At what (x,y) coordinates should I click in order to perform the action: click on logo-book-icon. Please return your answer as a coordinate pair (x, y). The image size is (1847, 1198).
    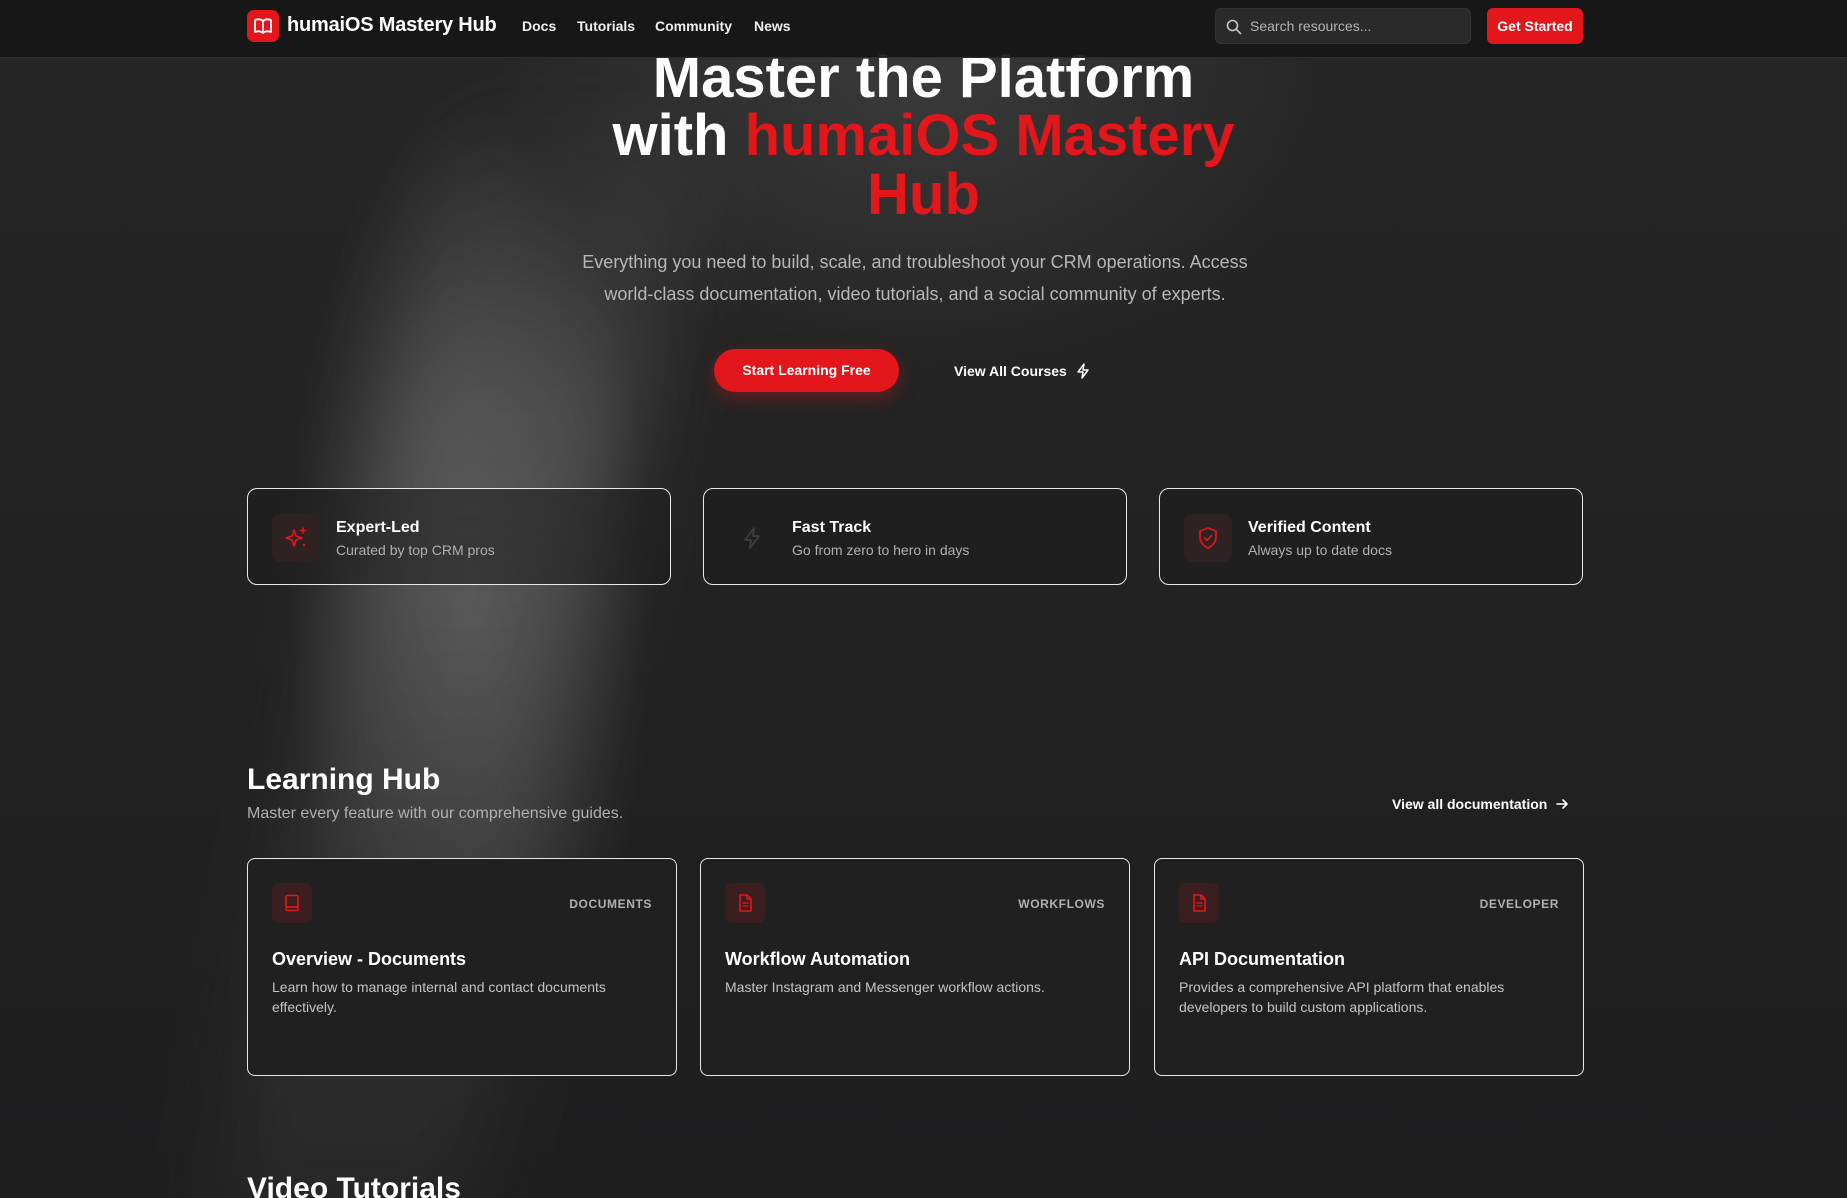
    Looking at the image, I should click on (263, 26).